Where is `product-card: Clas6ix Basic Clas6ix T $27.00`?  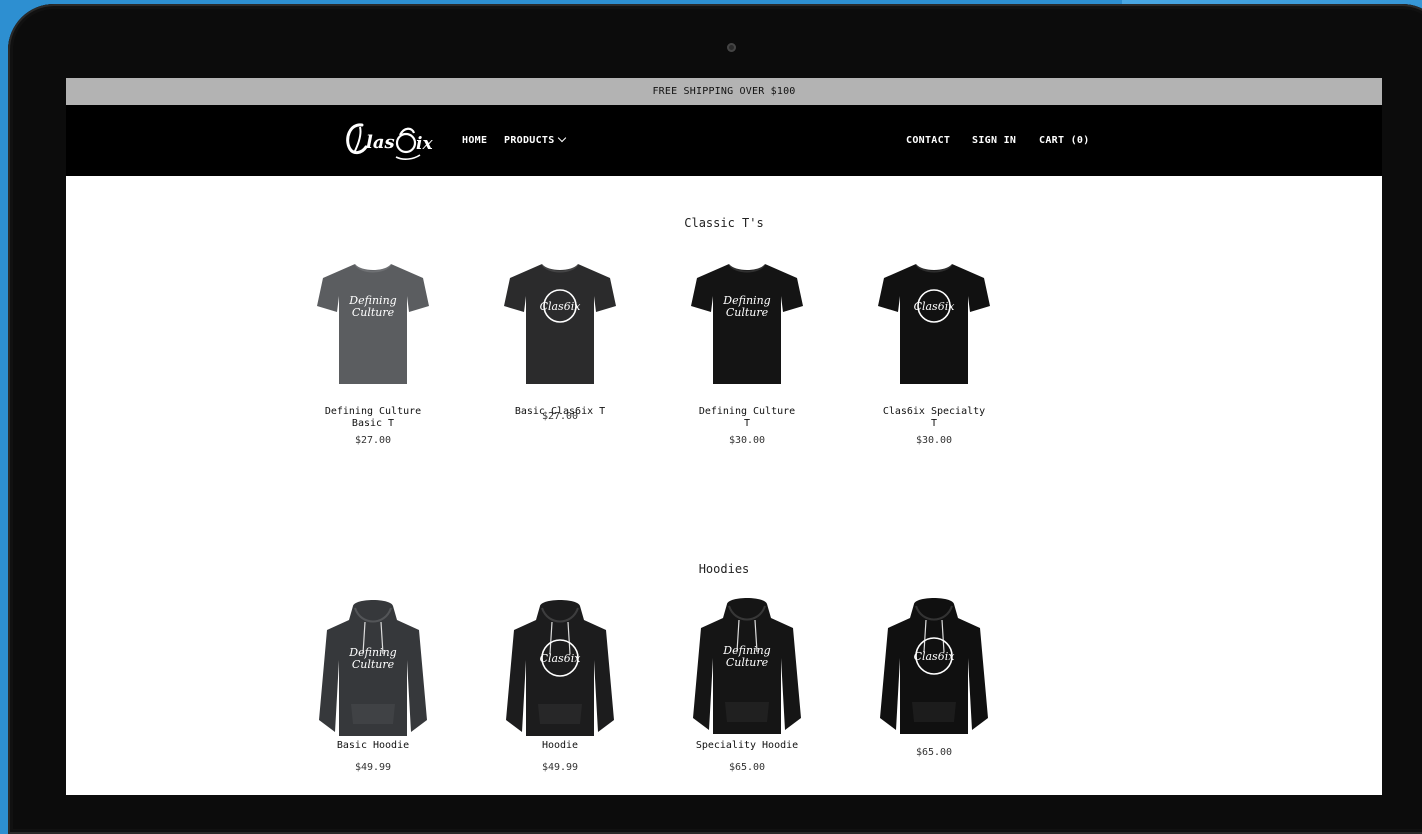
product-card: Clas6ix Basic Clas6ix T $27.00 is located at coordinates (560, 341).